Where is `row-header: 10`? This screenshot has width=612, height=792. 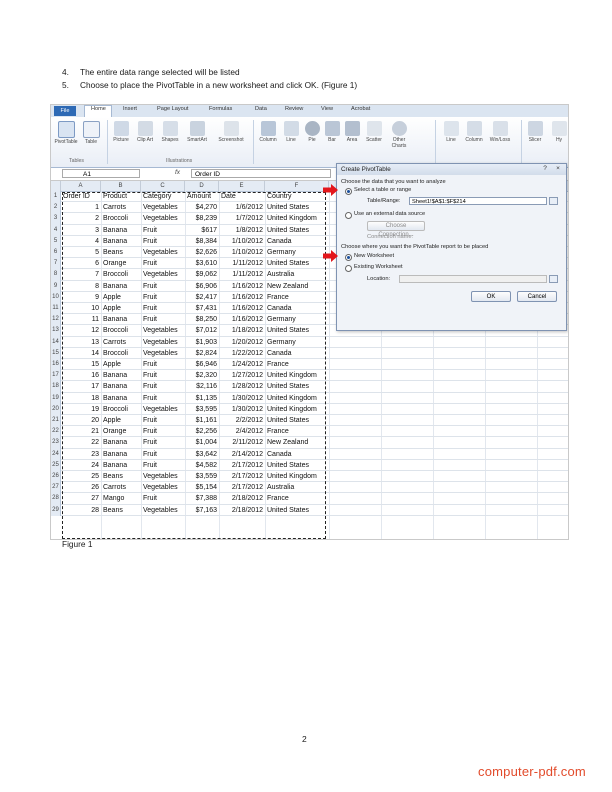
row-header: 10 is located at coordinates (56, 297).